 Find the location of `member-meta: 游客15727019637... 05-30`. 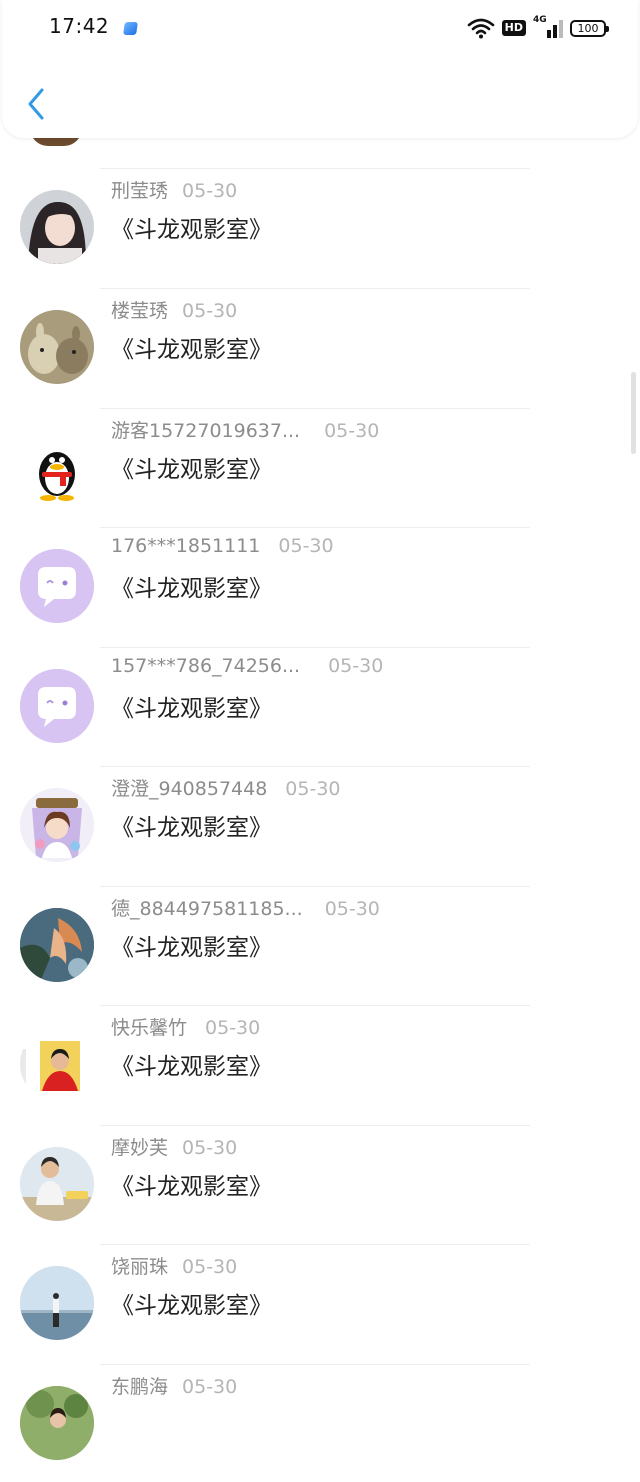

member-meta: 游客15727019637... 05-30 is located at coordinates (245, 429).